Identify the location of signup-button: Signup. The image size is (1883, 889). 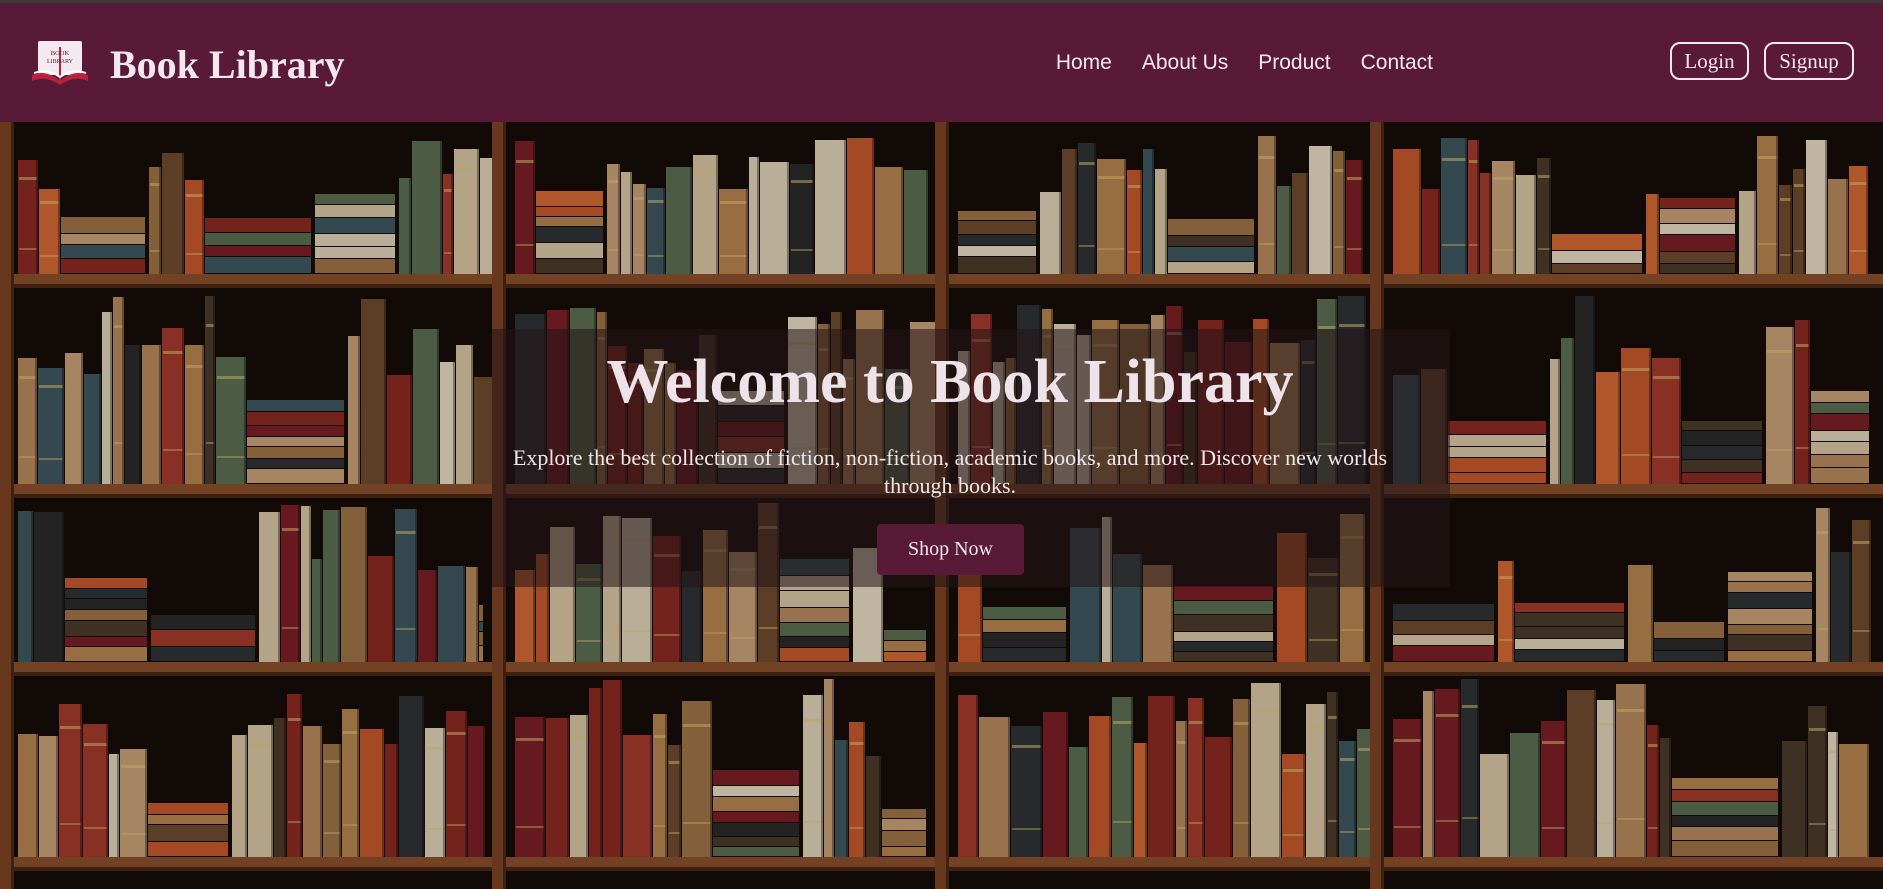
(1809, 61).